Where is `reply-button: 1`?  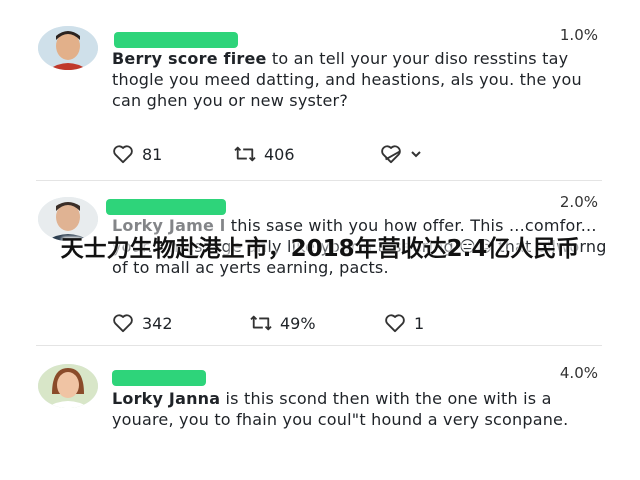 reply-button: 1 is located at coordinates (404, 323).